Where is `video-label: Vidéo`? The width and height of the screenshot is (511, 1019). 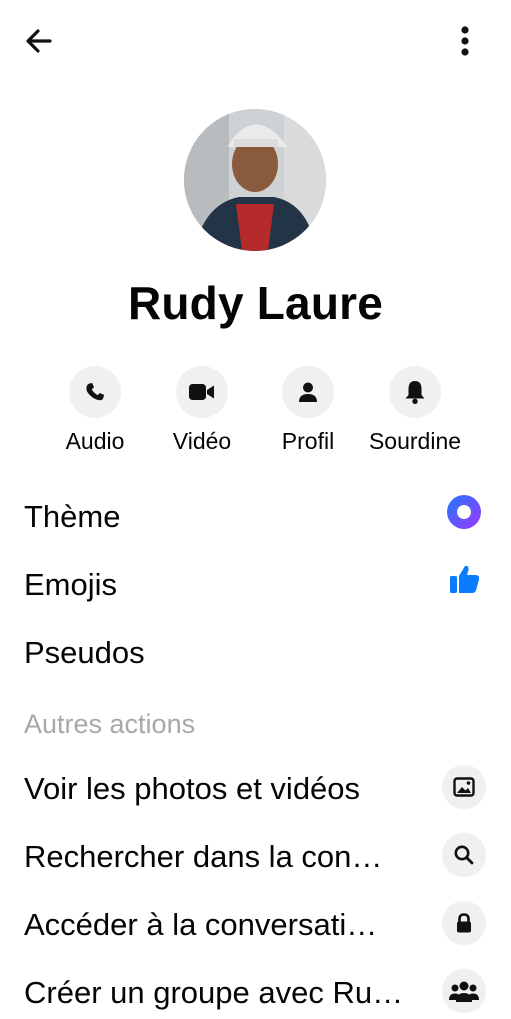
video-label: Vidéo is located at coordinates (202, 441).